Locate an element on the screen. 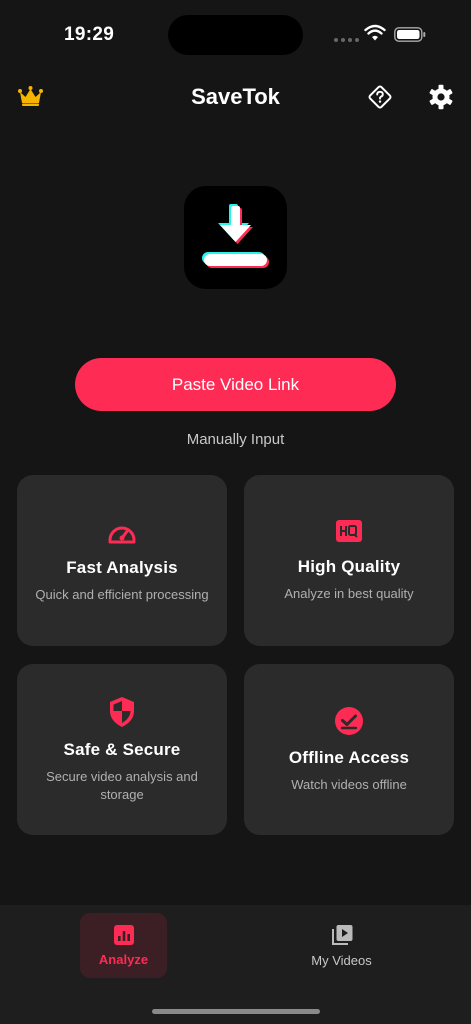 Image resolution: width=471 pixels, height=1024 pixels. dynamic-island is located at coordinates (235, 35).